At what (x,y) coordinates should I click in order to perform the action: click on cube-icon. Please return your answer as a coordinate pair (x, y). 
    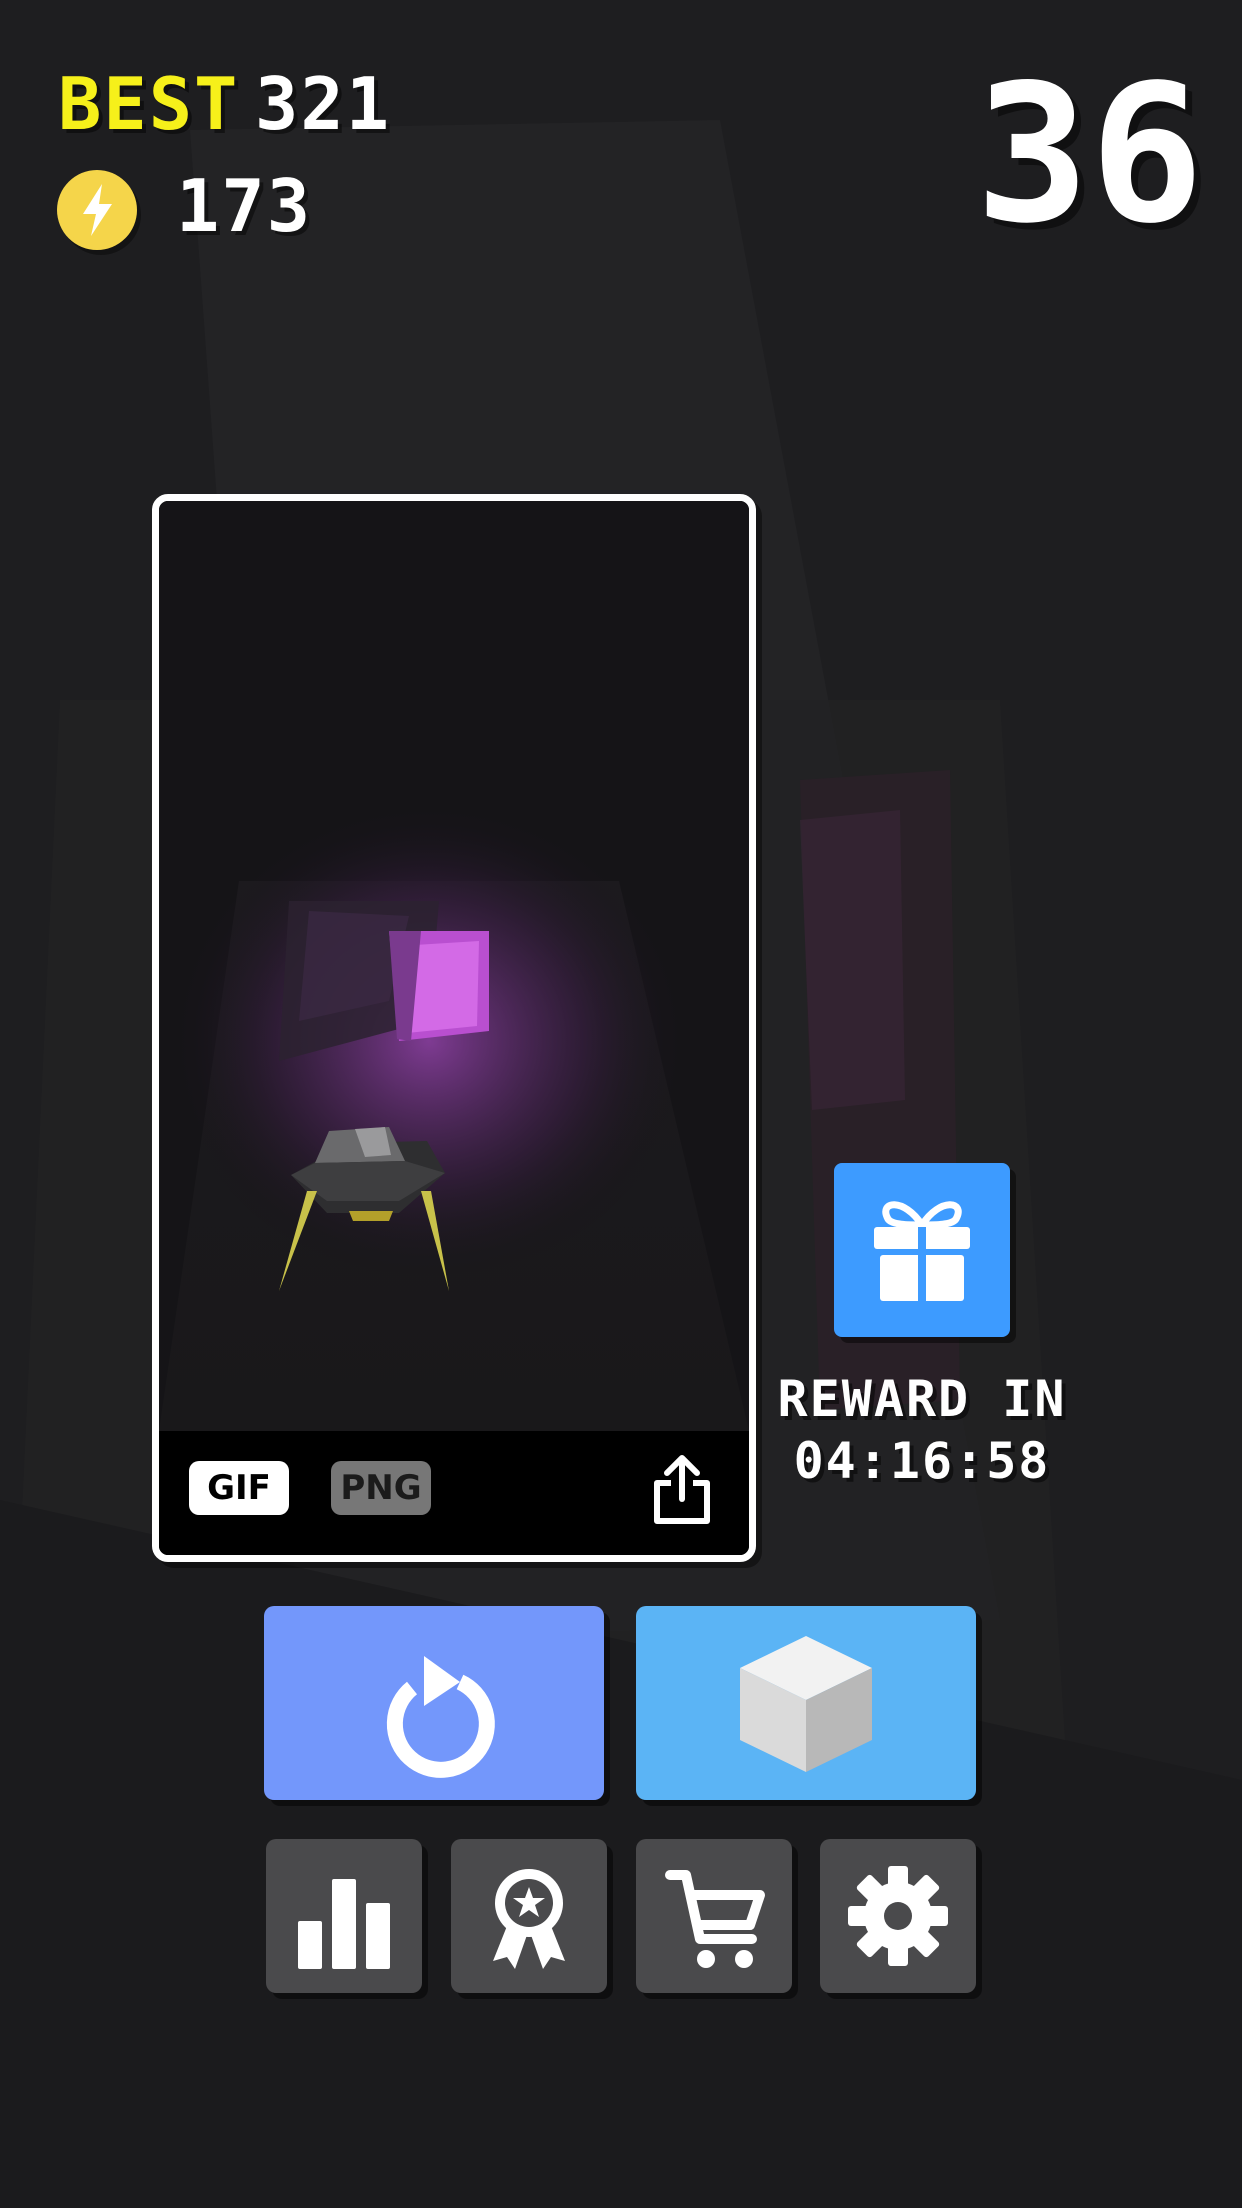
    Looking at the image, I should click on (806, 1704).